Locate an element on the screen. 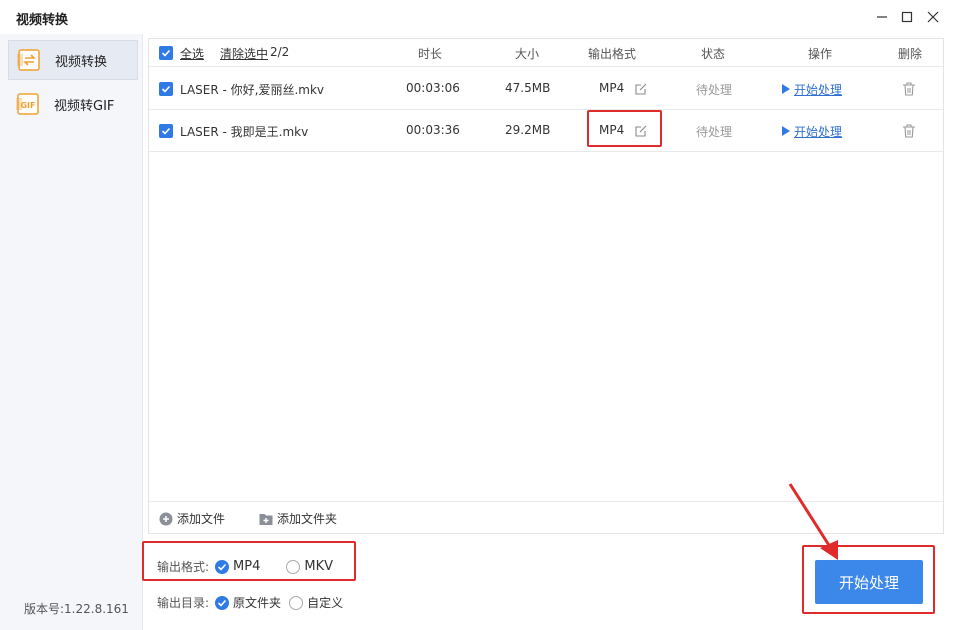  header-size: 大小 is located at coordinates (527, 54).